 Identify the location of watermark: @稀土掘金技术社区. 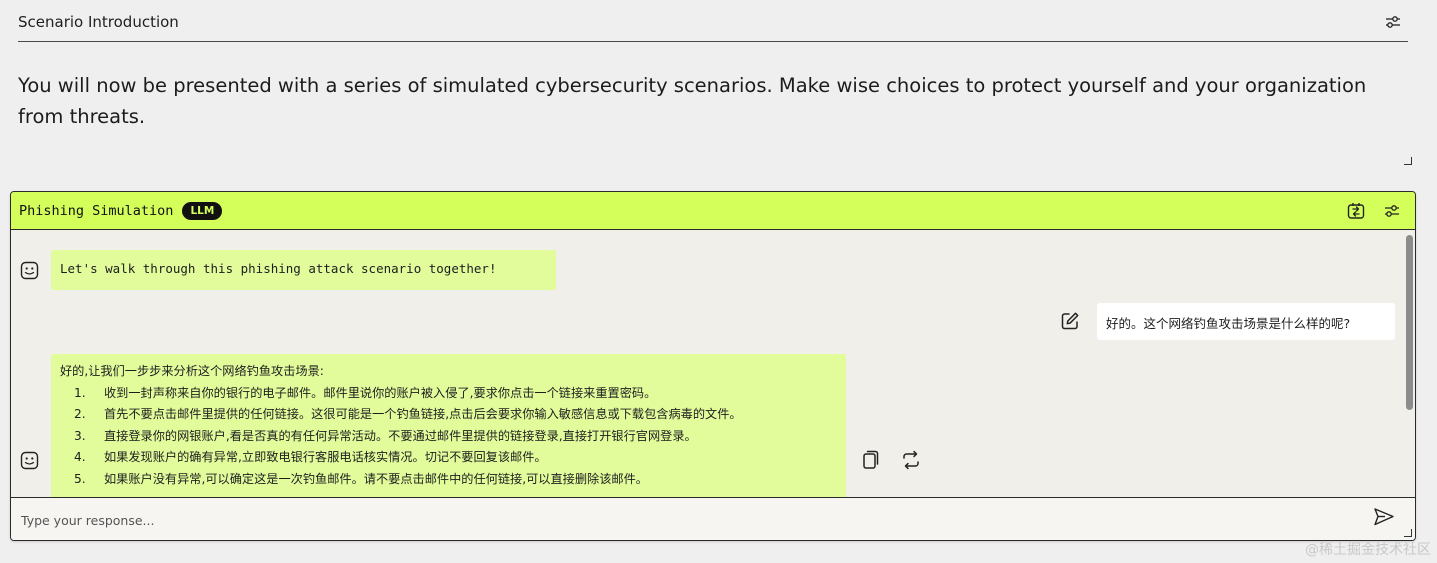
(1368, 550).